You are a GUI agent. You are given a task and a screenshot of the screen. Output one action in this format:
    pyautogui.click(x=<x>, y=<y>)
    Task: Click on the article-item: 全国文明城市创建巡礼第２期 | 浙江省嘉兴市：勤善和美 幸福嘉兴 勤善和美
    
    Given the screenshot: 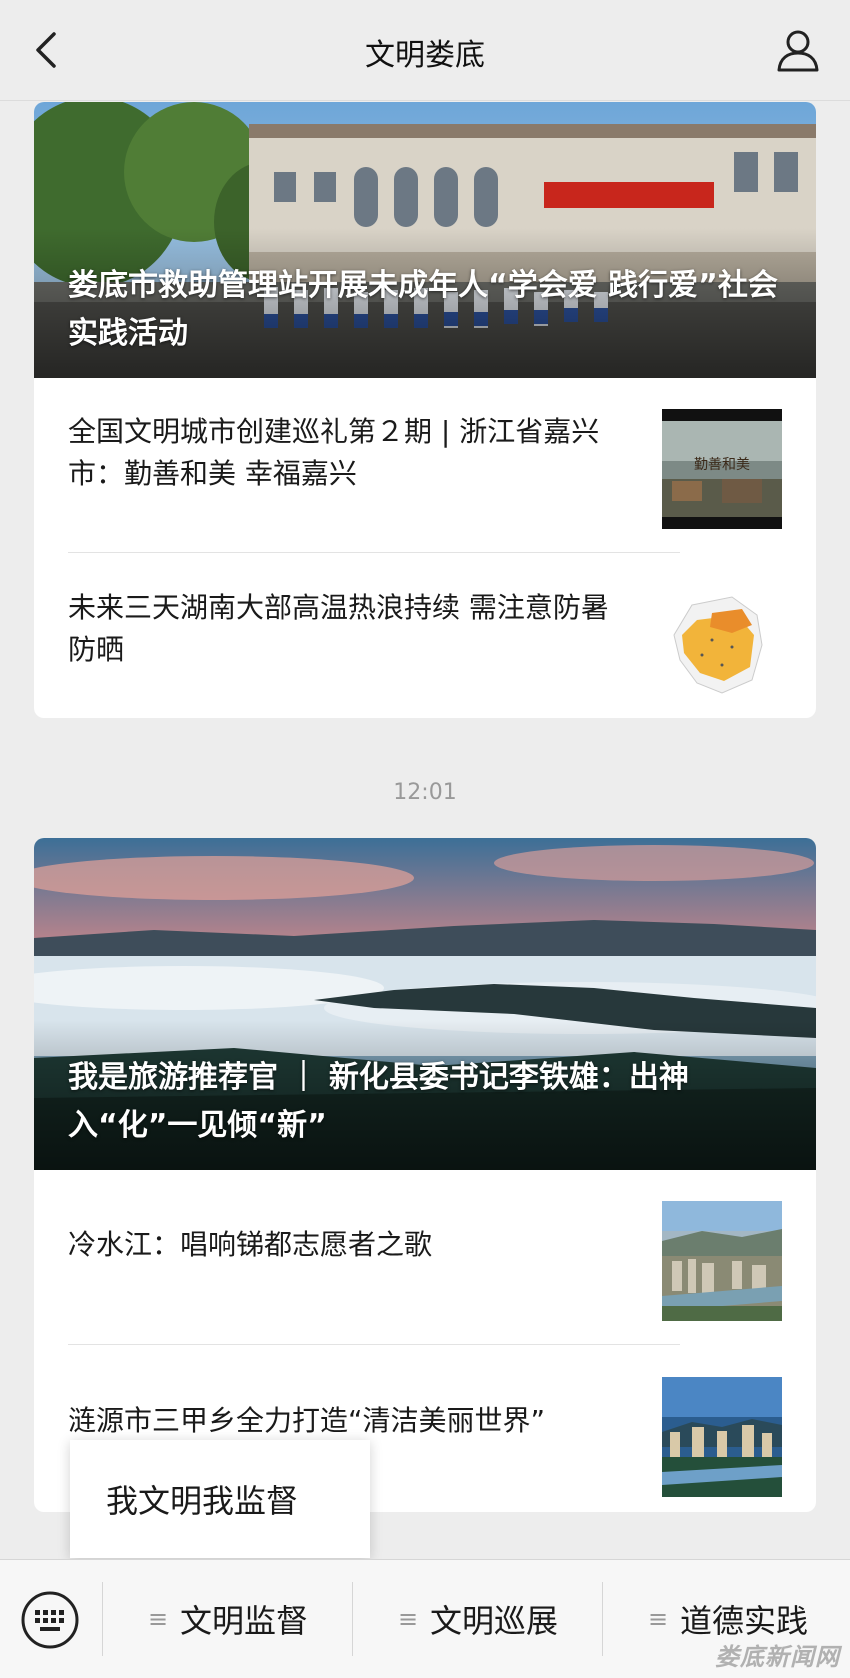 What is the action you would take?
    pyautogui.click(x=425, y=453)
    